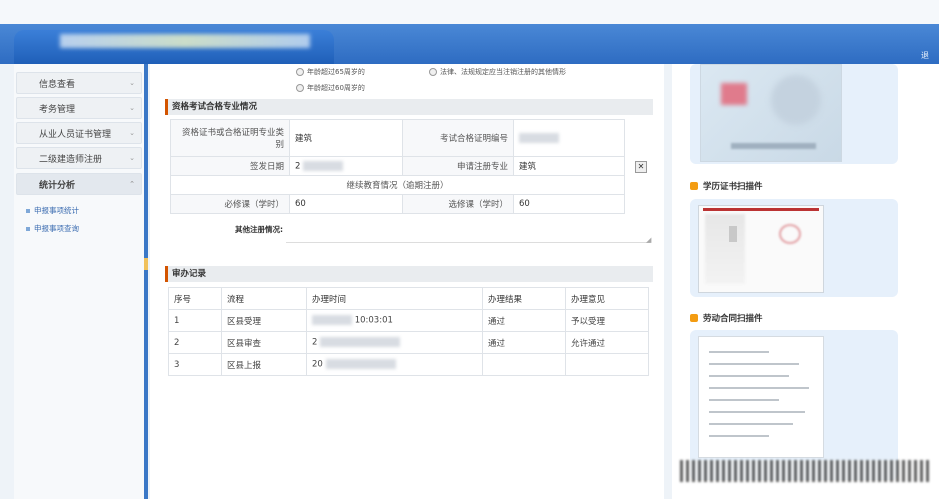 This screenshot has height=499, width=939. What do you see at coordinates (796, 100) in the screenshot?
I see `redacted-mark` at bounding box center [796, 100].